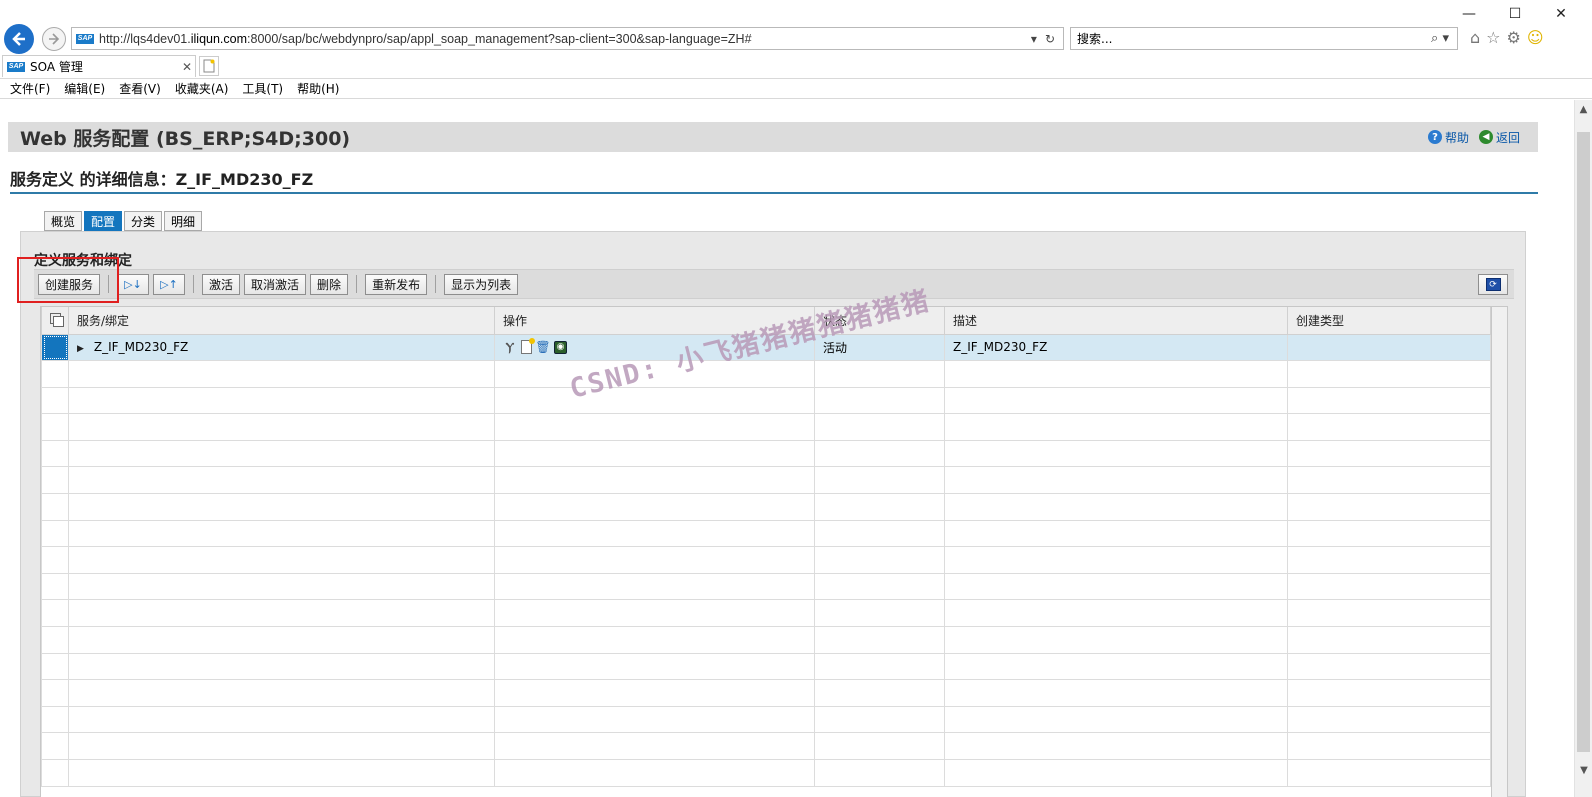 The width and height of the screenshot is (1592, 797). I want to click on create-service-button: 创建服务, so click(69, 284).